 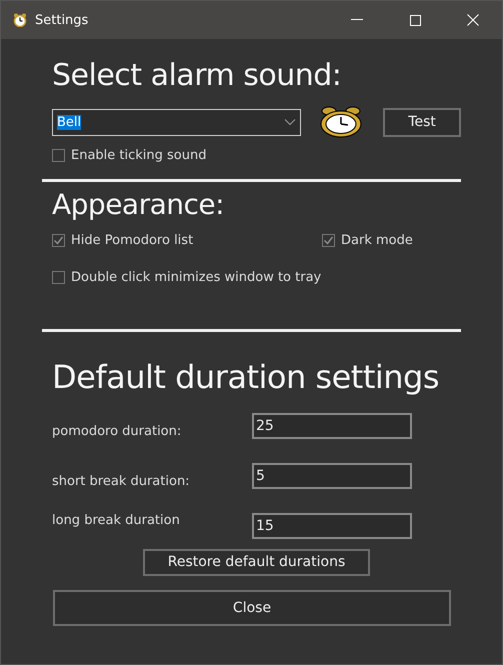 What do you see at coordinates (62, 20) in the screenshot?
I see `window-title: Settings` at bounding box center [62, 20].